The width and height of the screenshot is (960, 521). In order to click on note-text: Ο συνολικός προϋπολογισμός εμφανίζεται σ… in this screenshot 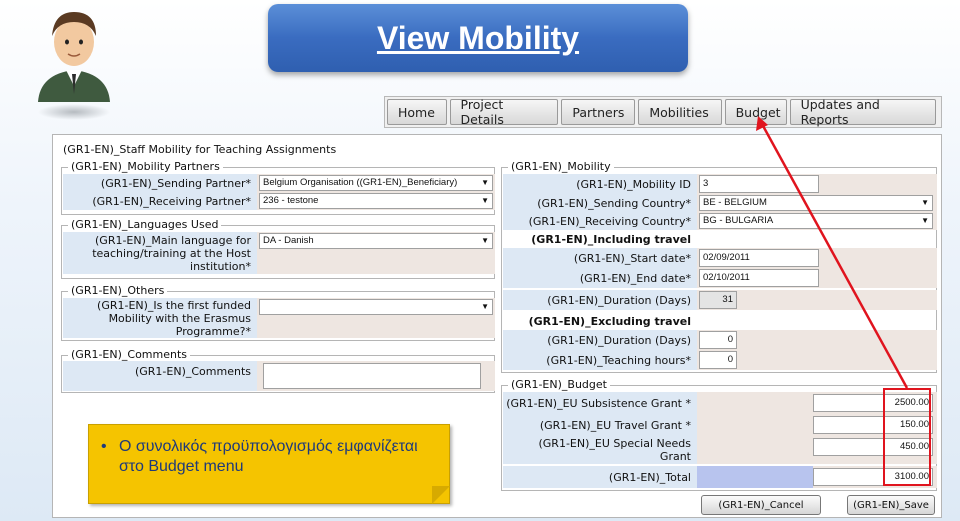, I will do `click(268, 456)`.